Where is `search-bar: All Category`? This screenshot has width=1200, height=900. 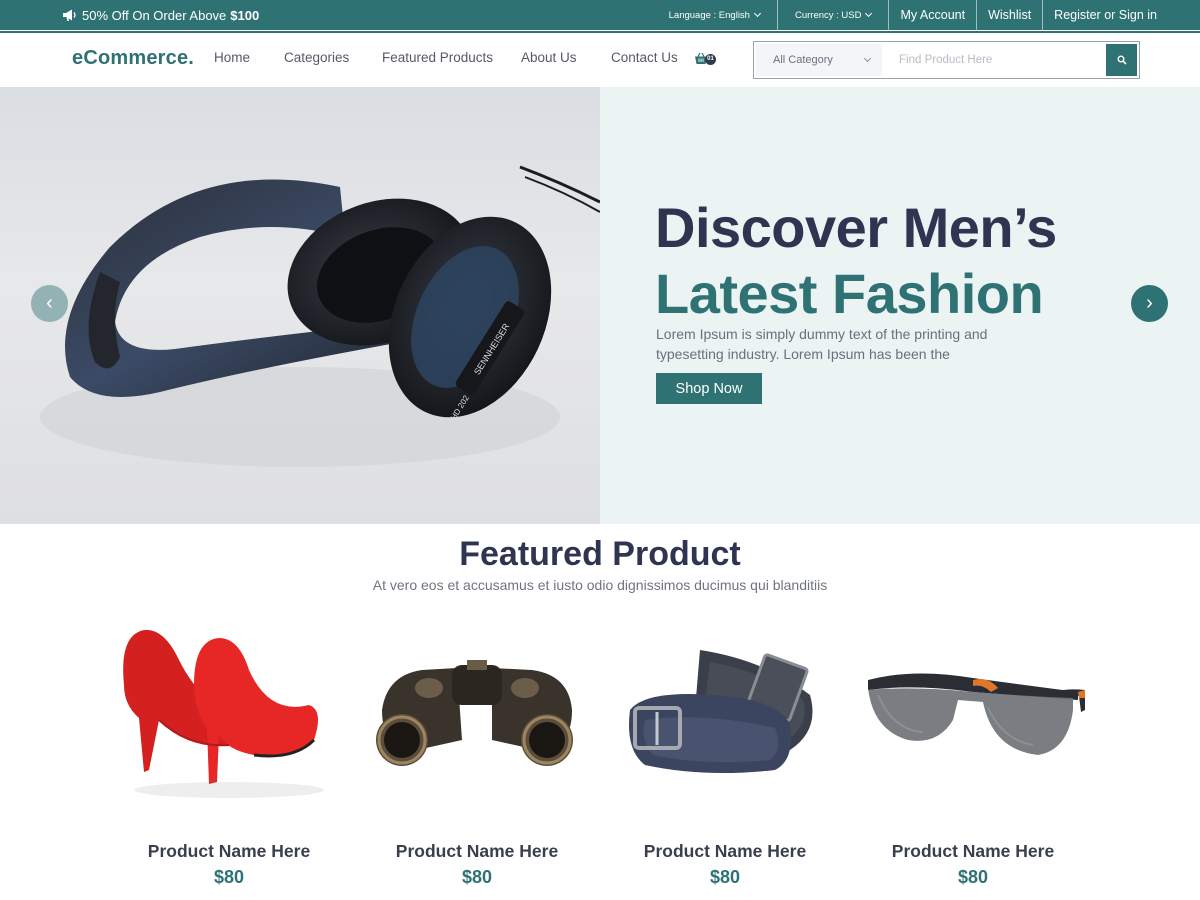 search-bar: All Category is located at coordinates (946, 60).